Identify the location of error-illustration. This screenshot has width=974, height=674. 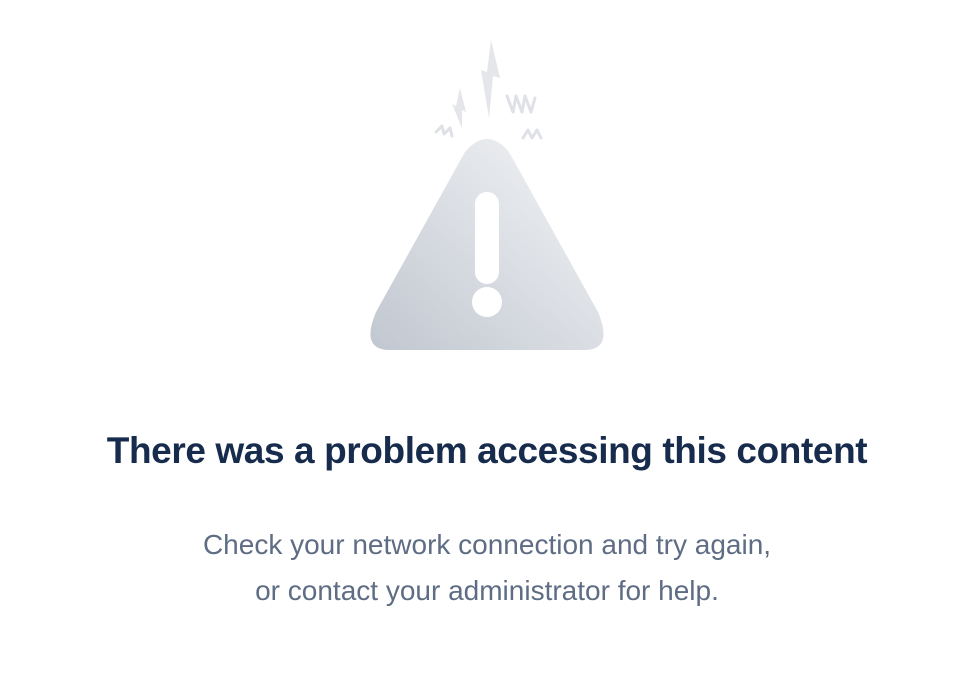
(487, 195).